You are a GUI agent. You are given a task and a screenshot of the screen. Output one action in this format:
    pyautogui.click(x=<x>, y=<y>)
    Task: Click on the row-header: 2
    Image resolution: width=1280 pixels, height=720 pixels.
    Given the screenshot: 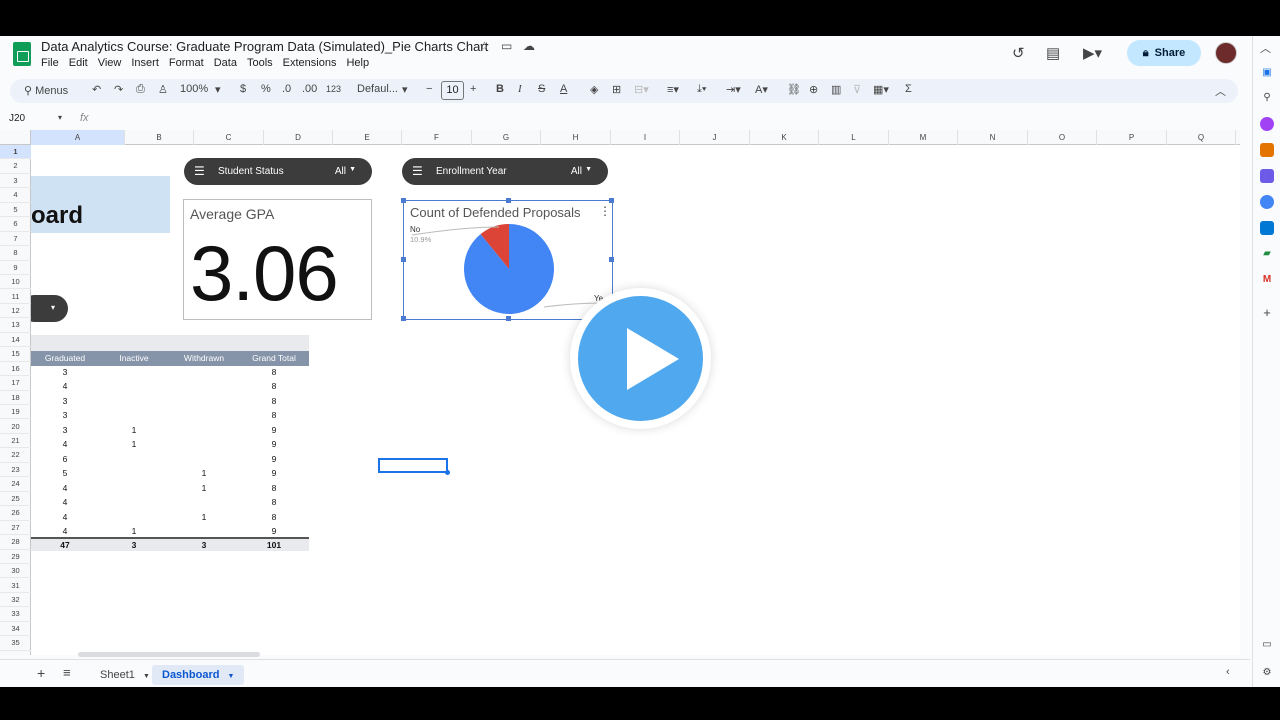 What is the action you would take?
    pyautogui.click(x=15, y=166)
    